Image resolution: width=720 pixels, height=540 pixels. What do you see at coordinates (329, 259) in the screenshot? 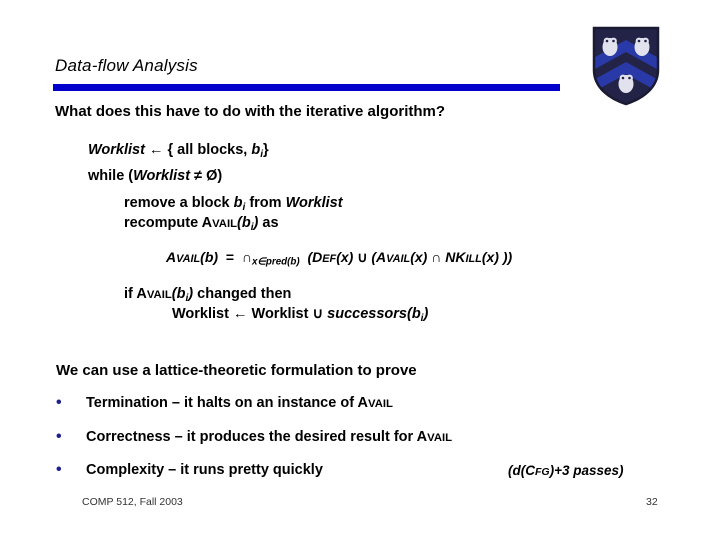
I see `def-smallcaps: EF` at bounding box center [329, 259].